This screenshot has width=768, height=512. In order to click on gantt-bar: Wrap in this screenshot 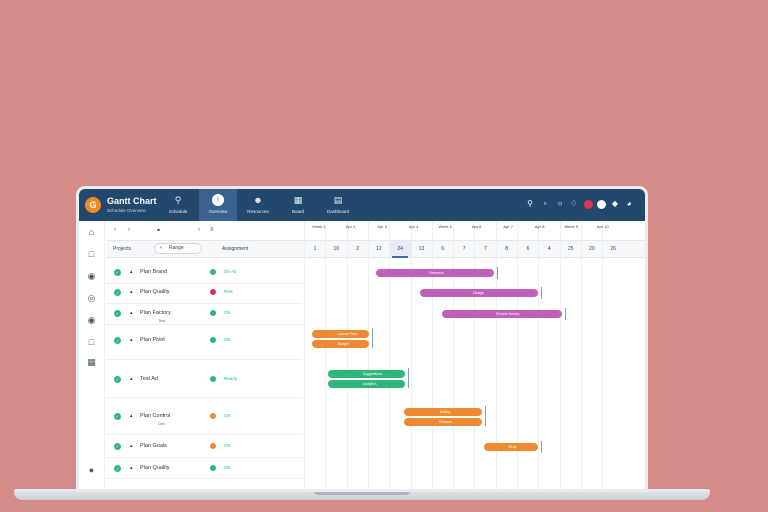, I will do `click(511, 447)`.